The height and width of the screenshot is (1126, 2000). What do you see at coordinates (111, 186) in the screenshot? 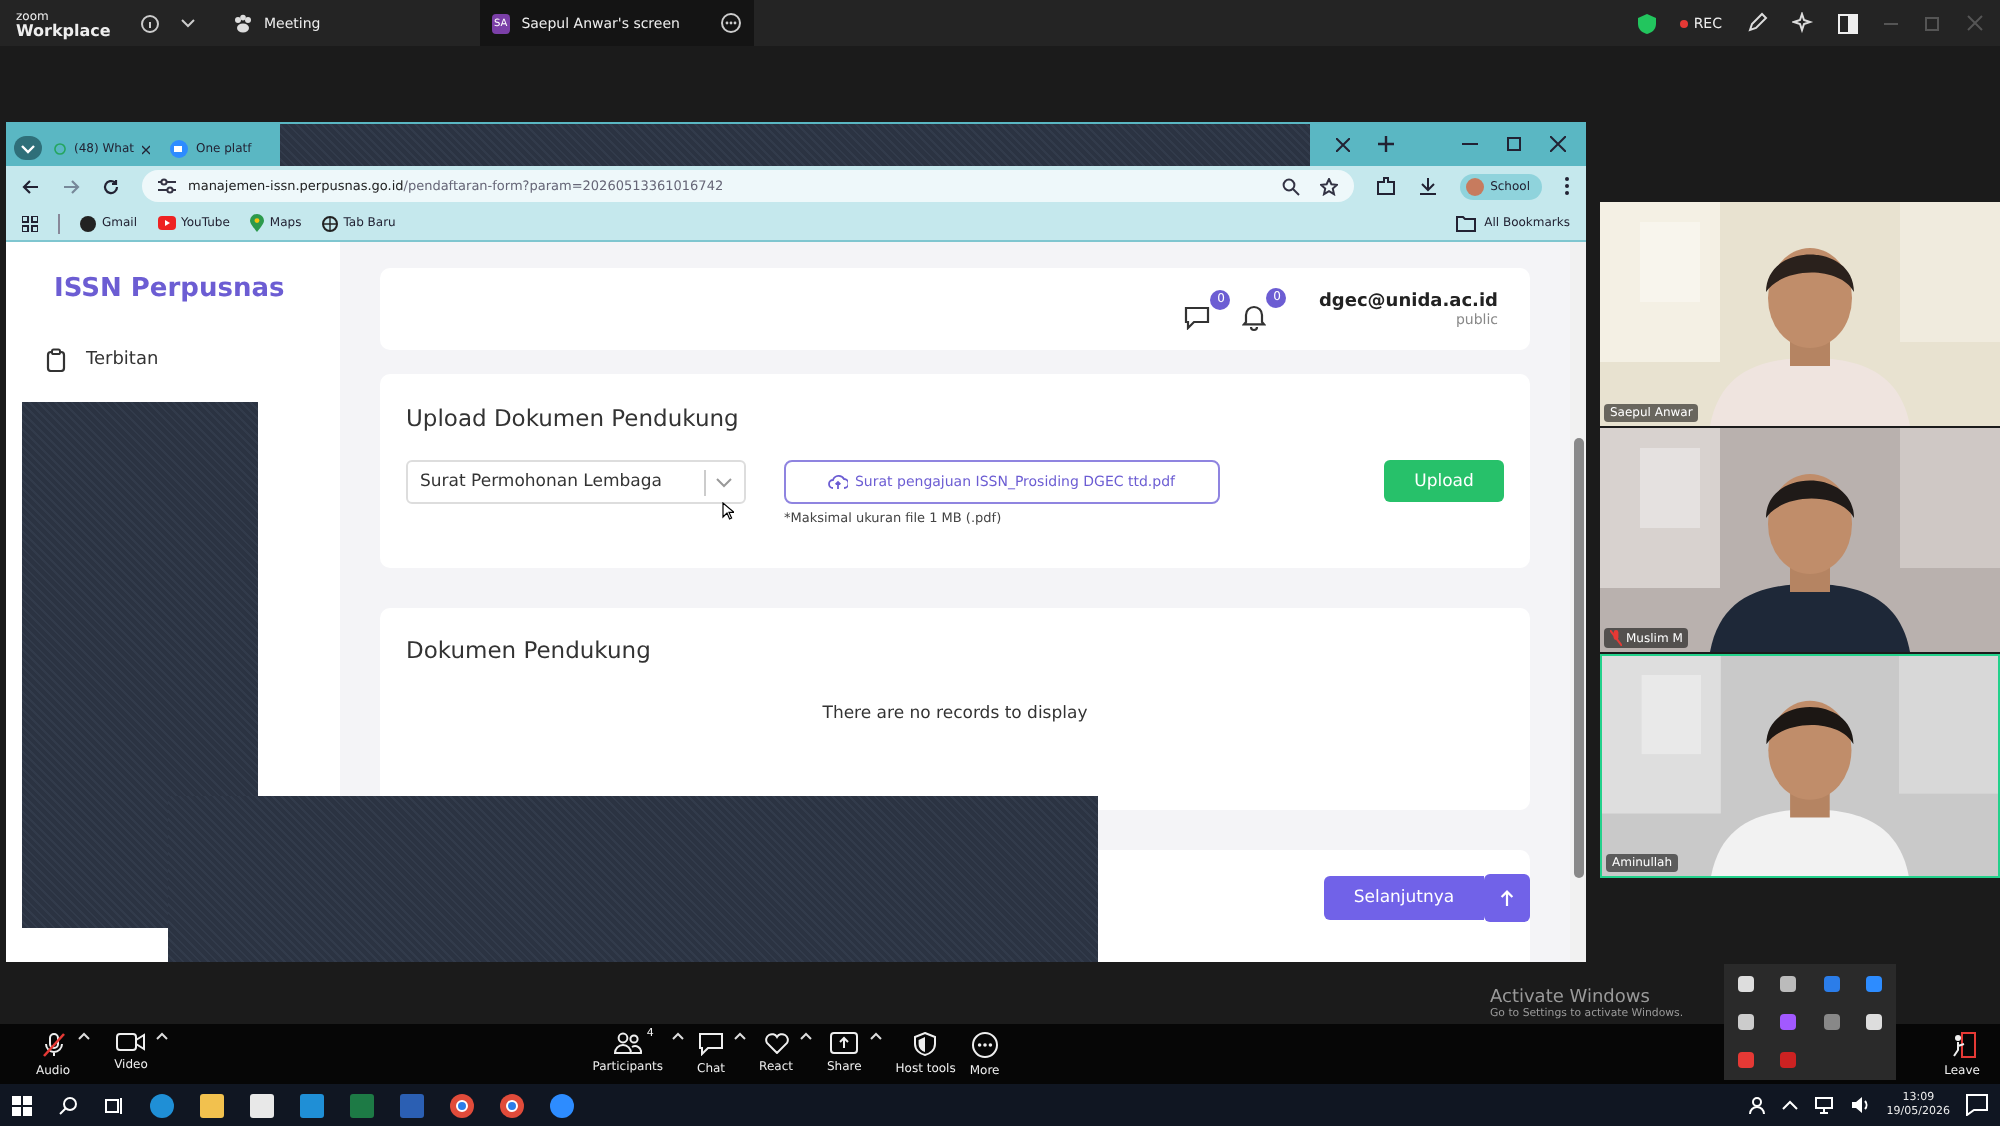
I see `reload-icon` at bounding box center [111, 186].